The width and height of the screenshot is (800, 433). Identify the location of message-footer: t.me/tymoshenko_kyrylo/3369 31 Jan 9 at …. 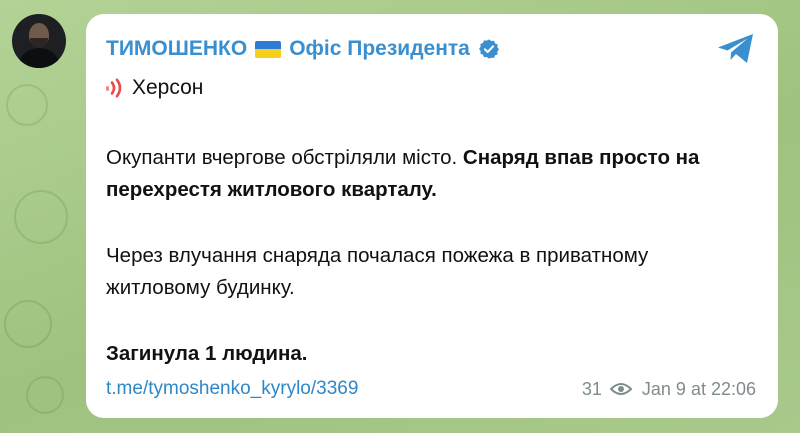
(431, 389).